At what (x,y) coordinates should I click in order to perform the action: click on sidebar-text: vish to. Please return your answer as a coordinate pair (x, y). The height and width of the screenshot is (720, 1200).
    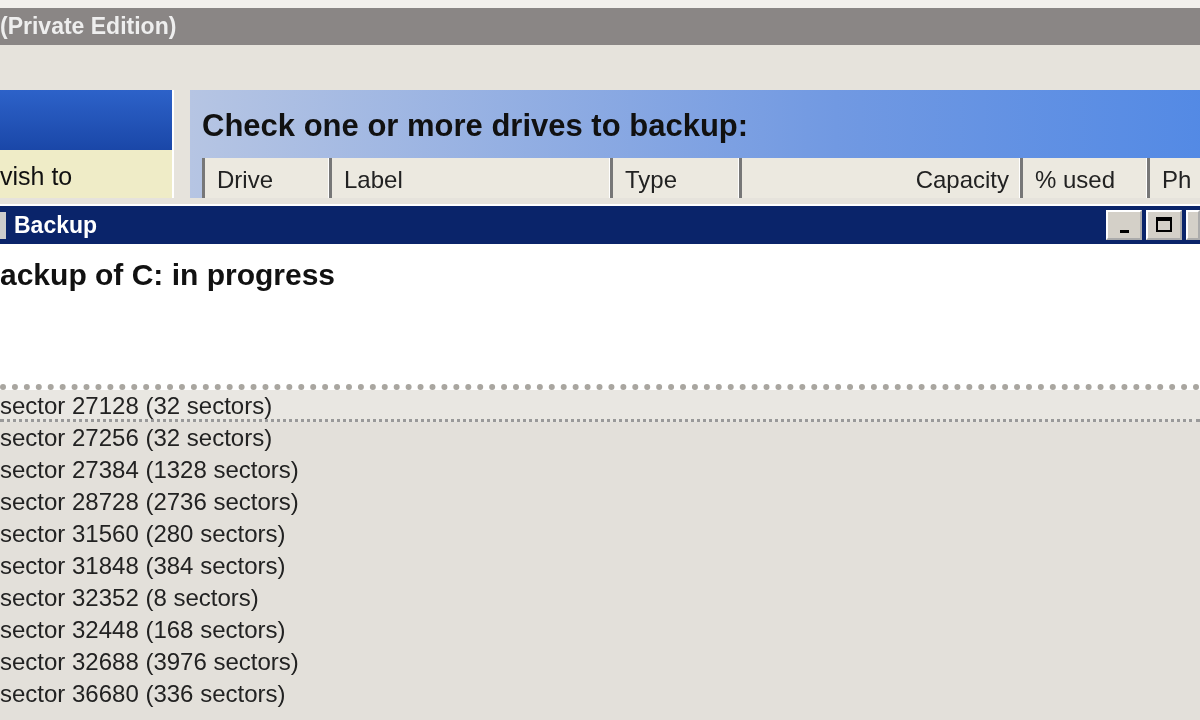
    Looking at the image, I should click on (86, 174).